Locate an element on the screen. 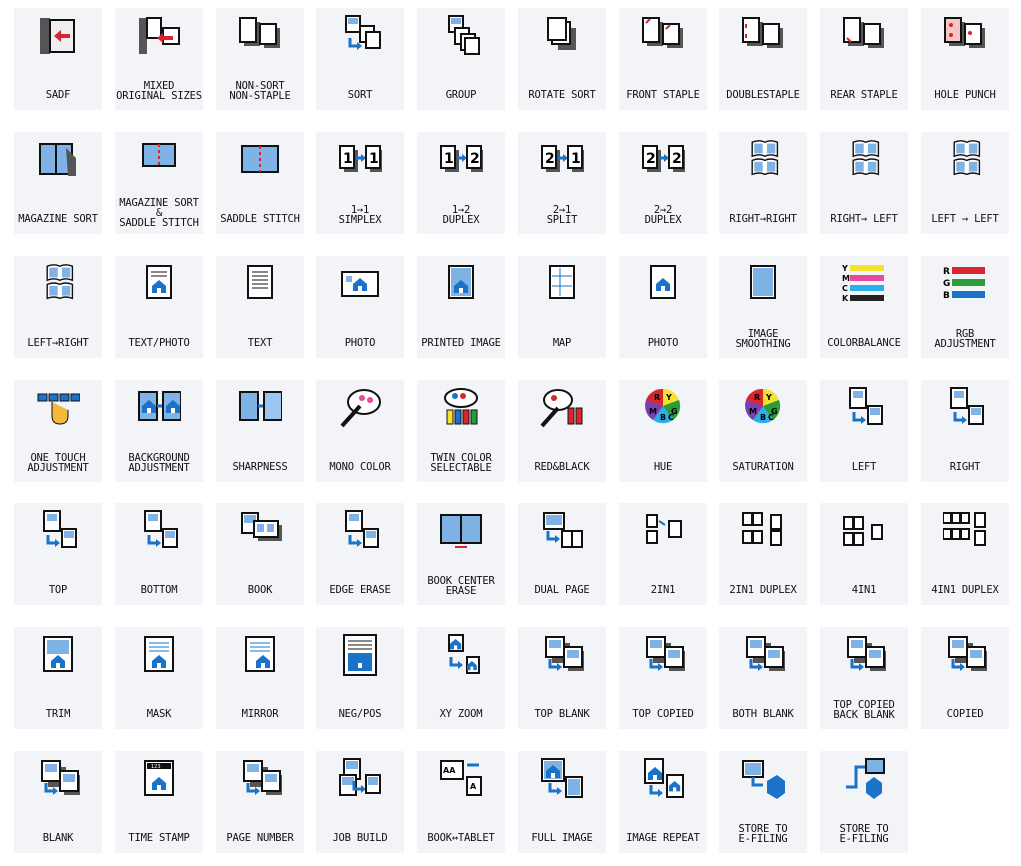 This screenshot has height=866, width=1021. tile-rotate-sort: ROTATE SORT is located at coordinates (562, 59).